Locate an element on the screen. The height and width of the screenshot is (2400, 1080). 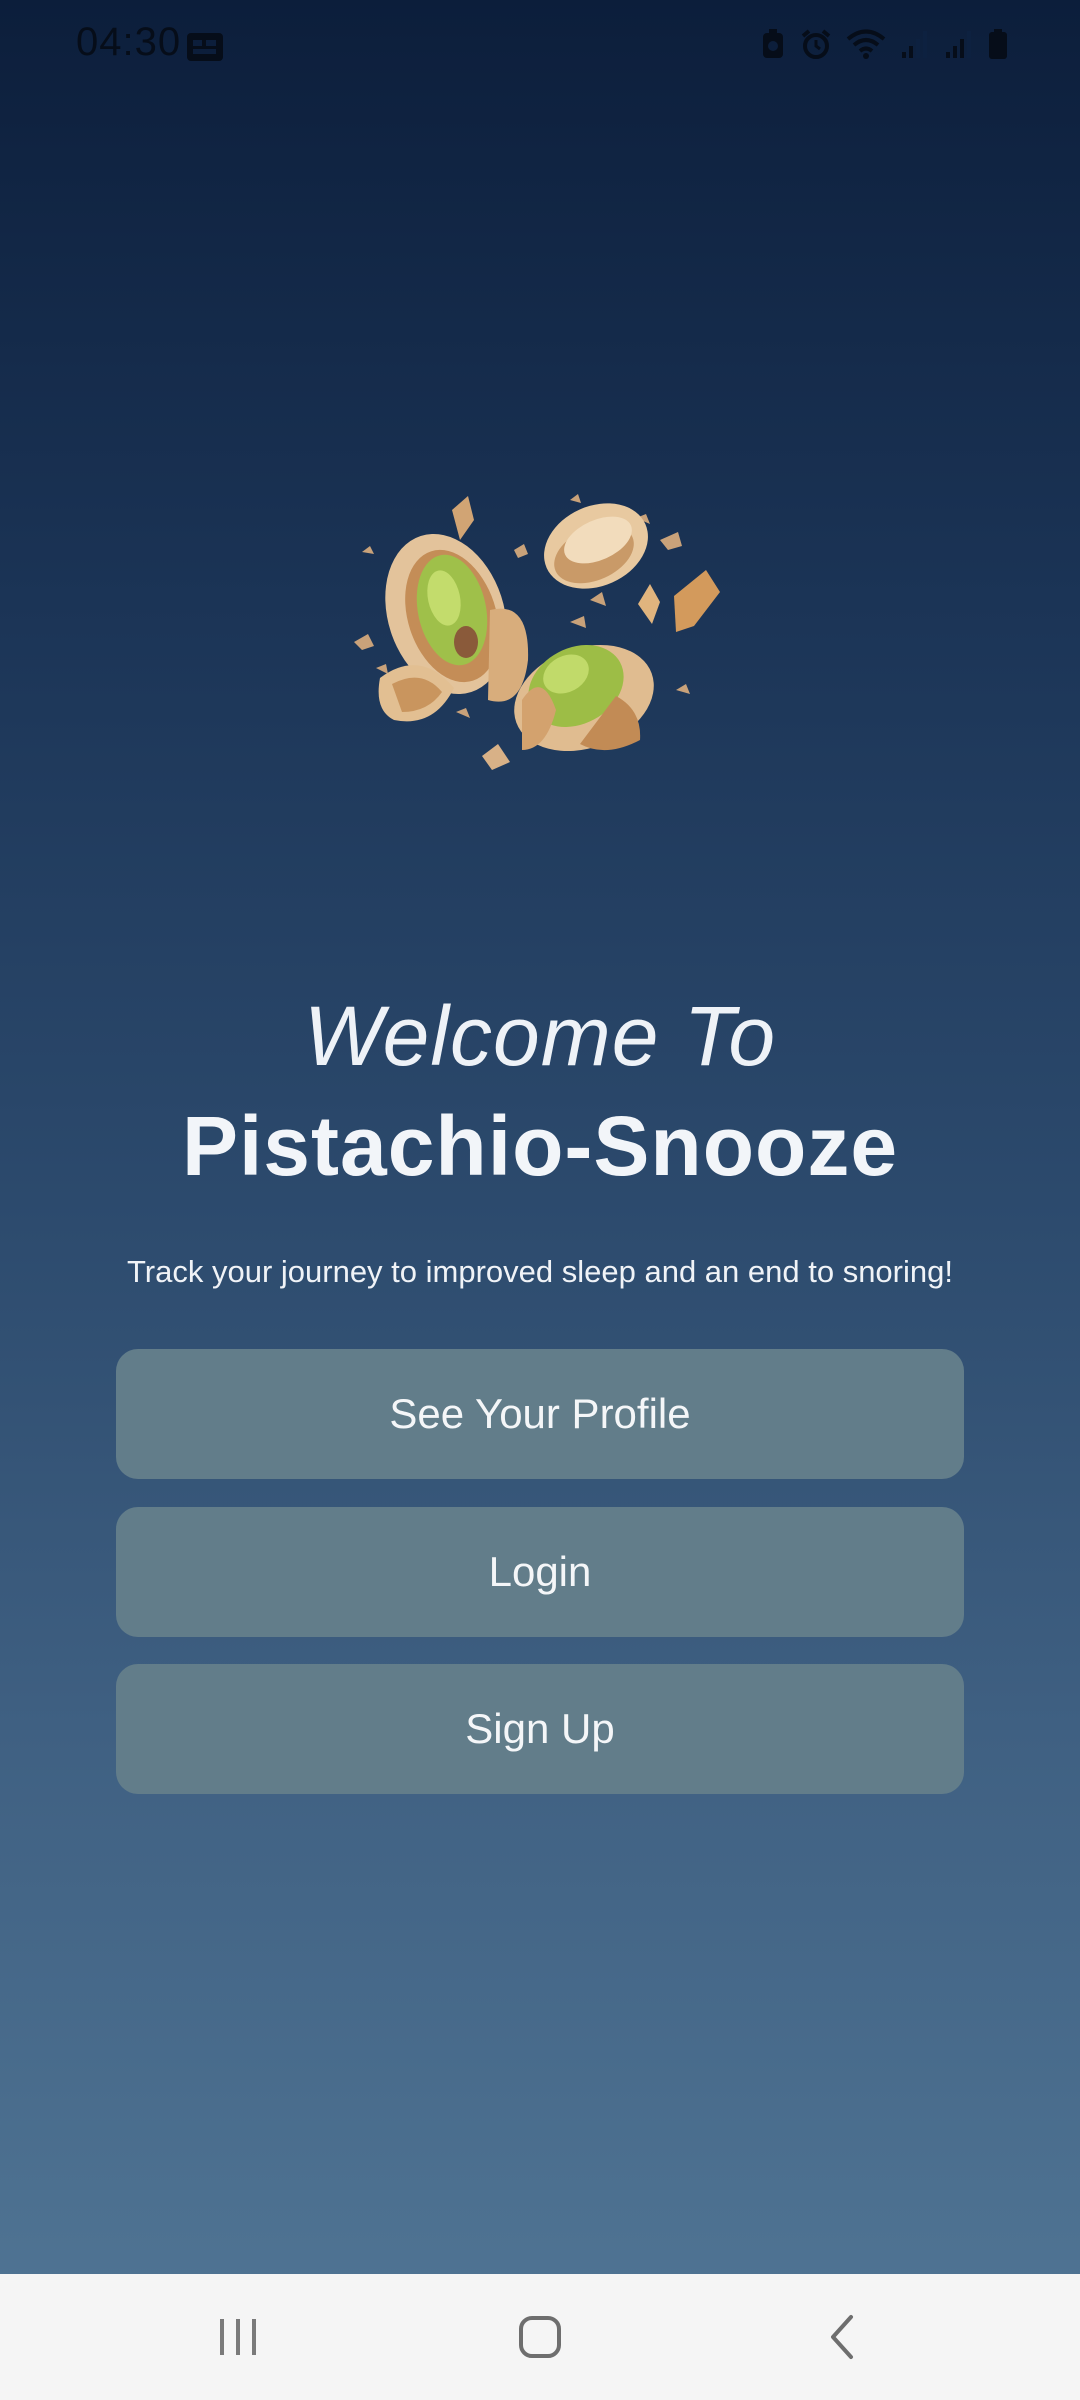
app-name-title: Pistachio-Snooze is located at coordinates (540, 1146).